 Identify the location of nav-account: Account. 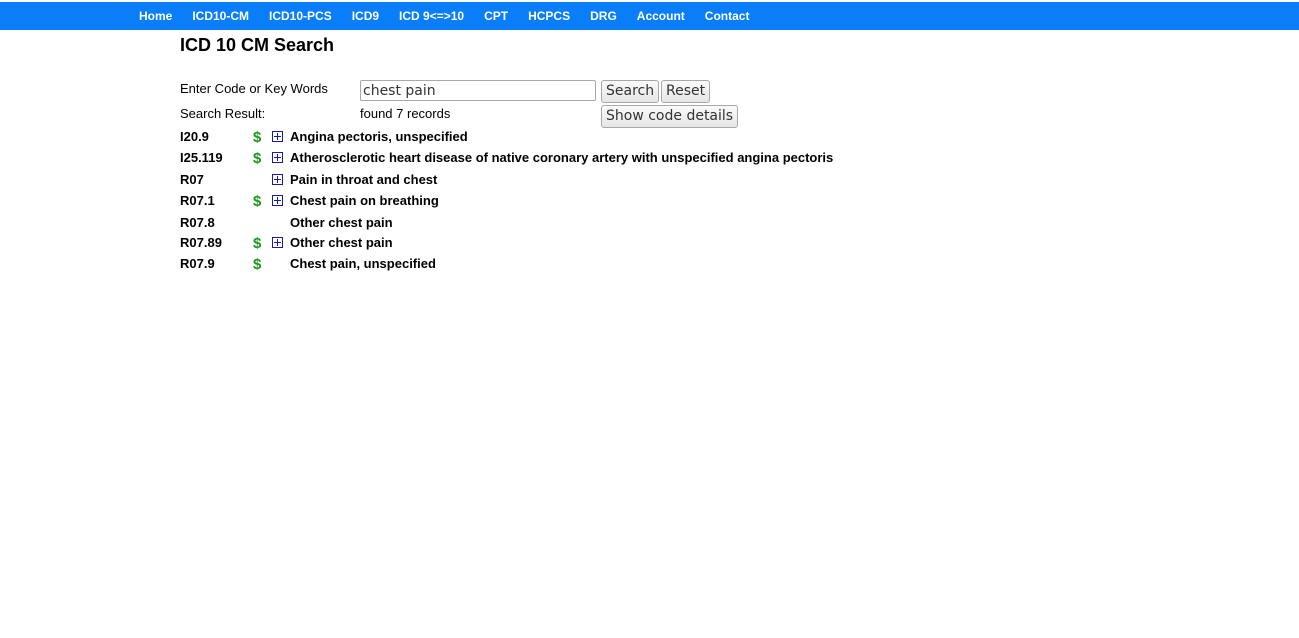
(661, 16).